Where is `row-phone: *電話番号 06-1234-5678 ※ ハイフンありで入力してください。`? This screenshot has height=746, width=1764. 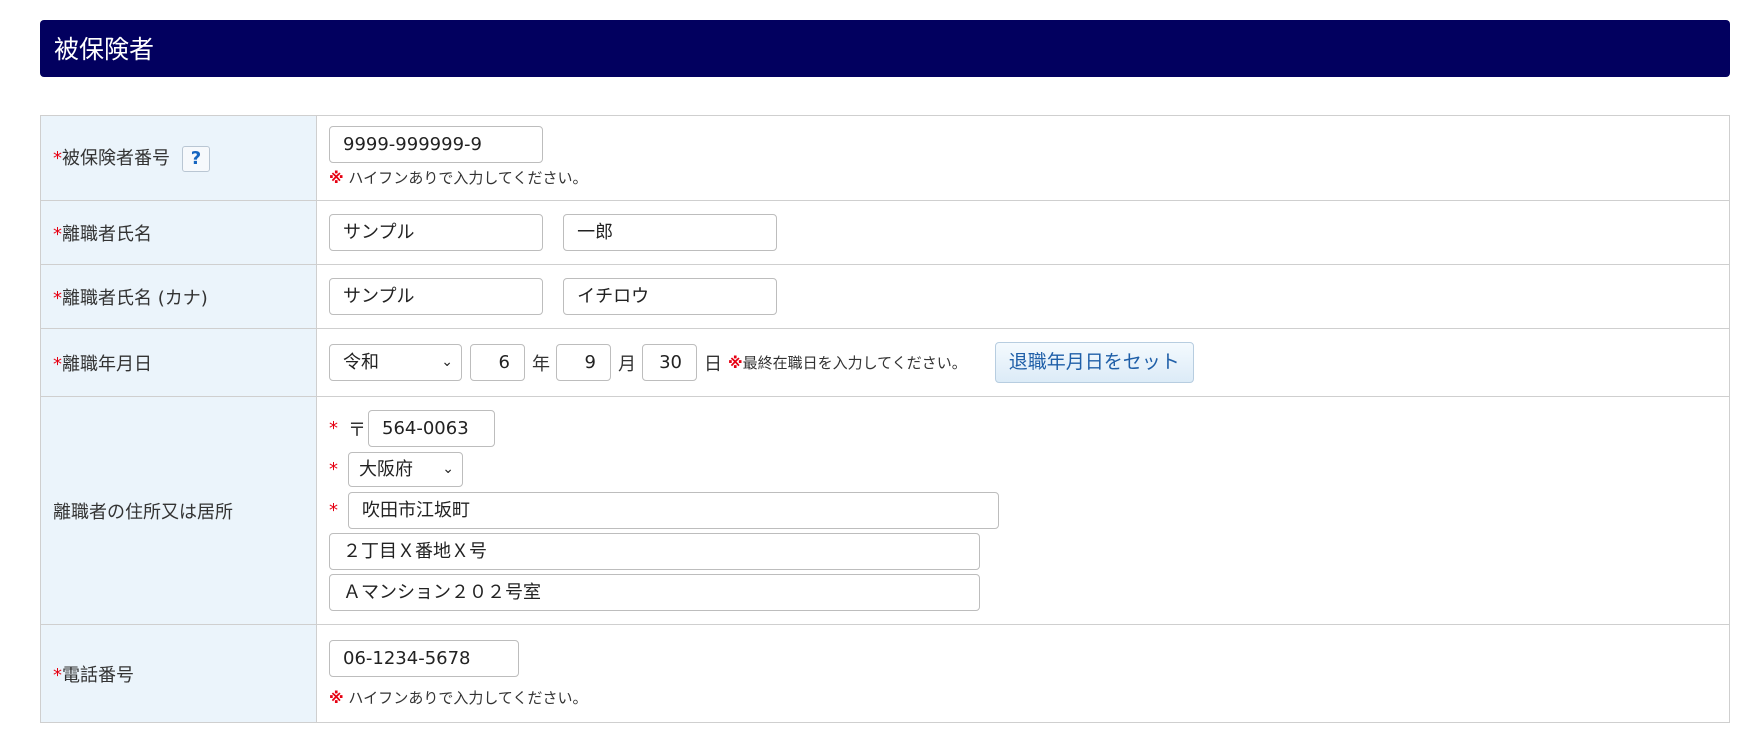
row-phone: *電話番号 06-1234-5678 ※ ハイフンありで入力してください。 is located at coordinates (885, 673).